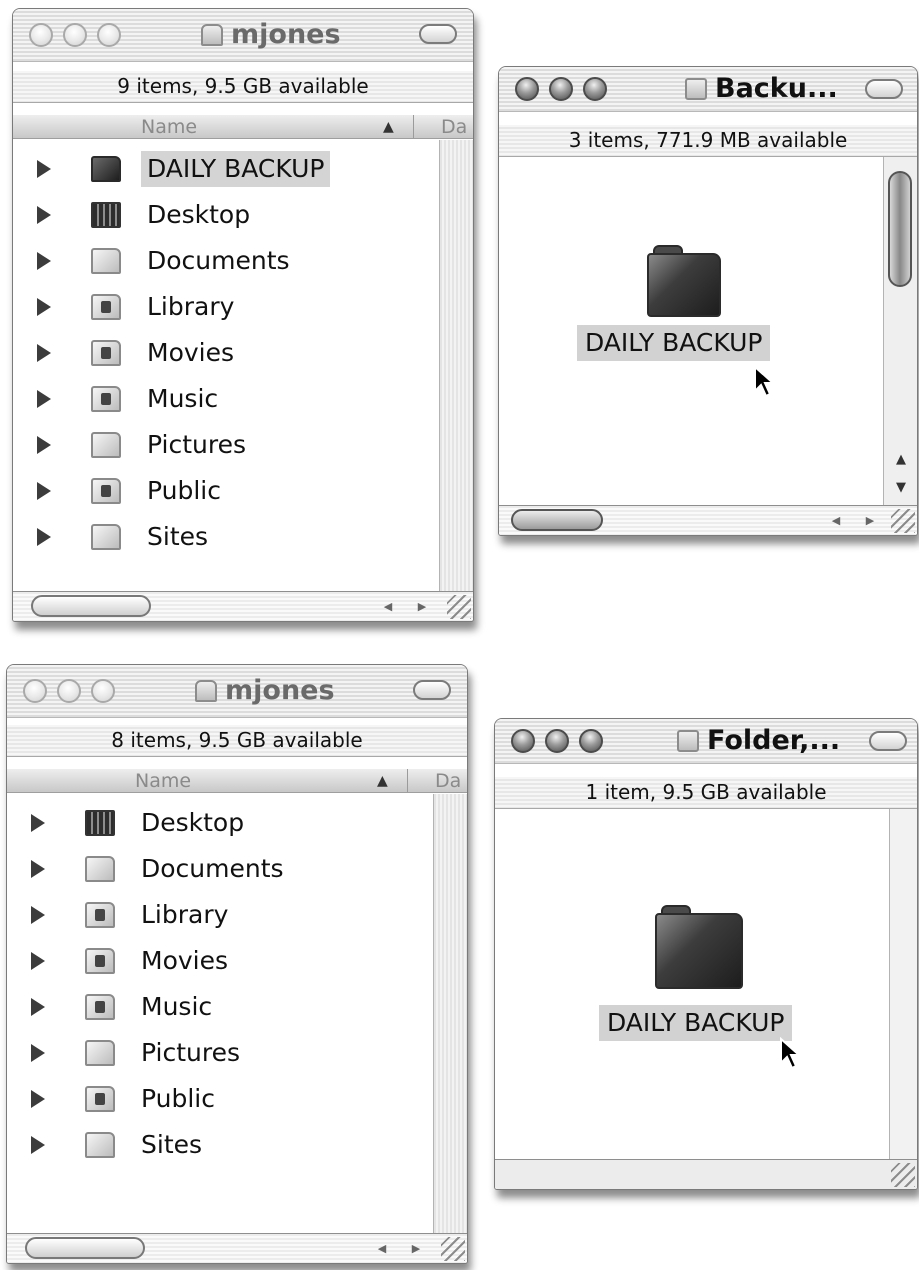  I want to click on list-item-label: Music, so click(177, 1006).